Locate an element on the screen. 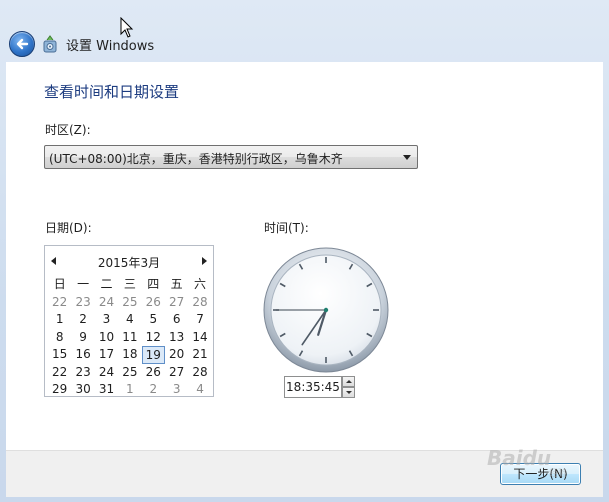 The image size is (609, 502). calendar-day: 17 is located at coordinates (106, 355).